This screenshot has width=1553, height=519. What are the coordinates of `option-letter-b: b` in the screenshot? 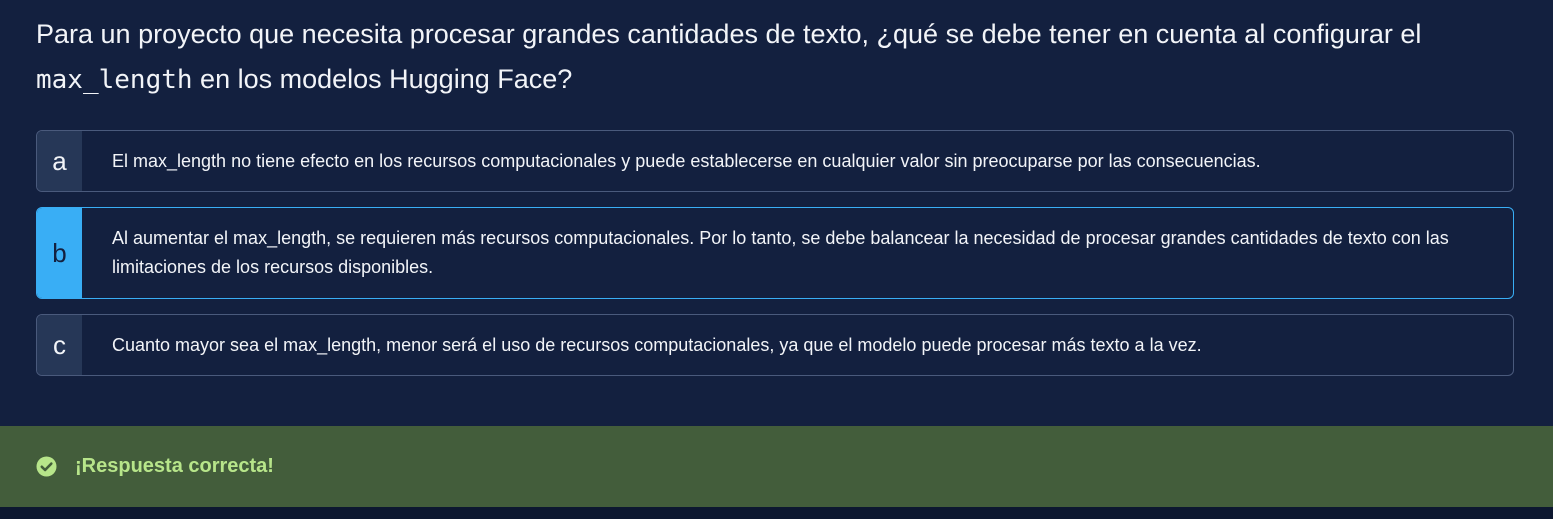 It's located at (59, 253).